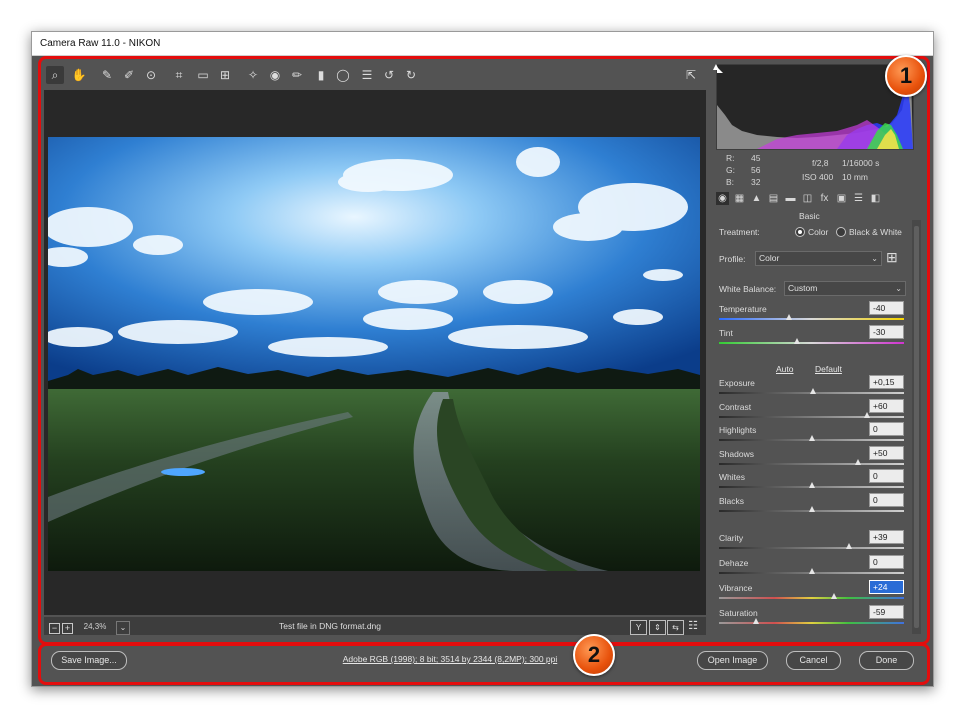 The height and width of the screenshot is (715, 964). Describe the element at coordinates (594, 655) in the screenshot. I see `annotation-badge-2: 2` at that location.